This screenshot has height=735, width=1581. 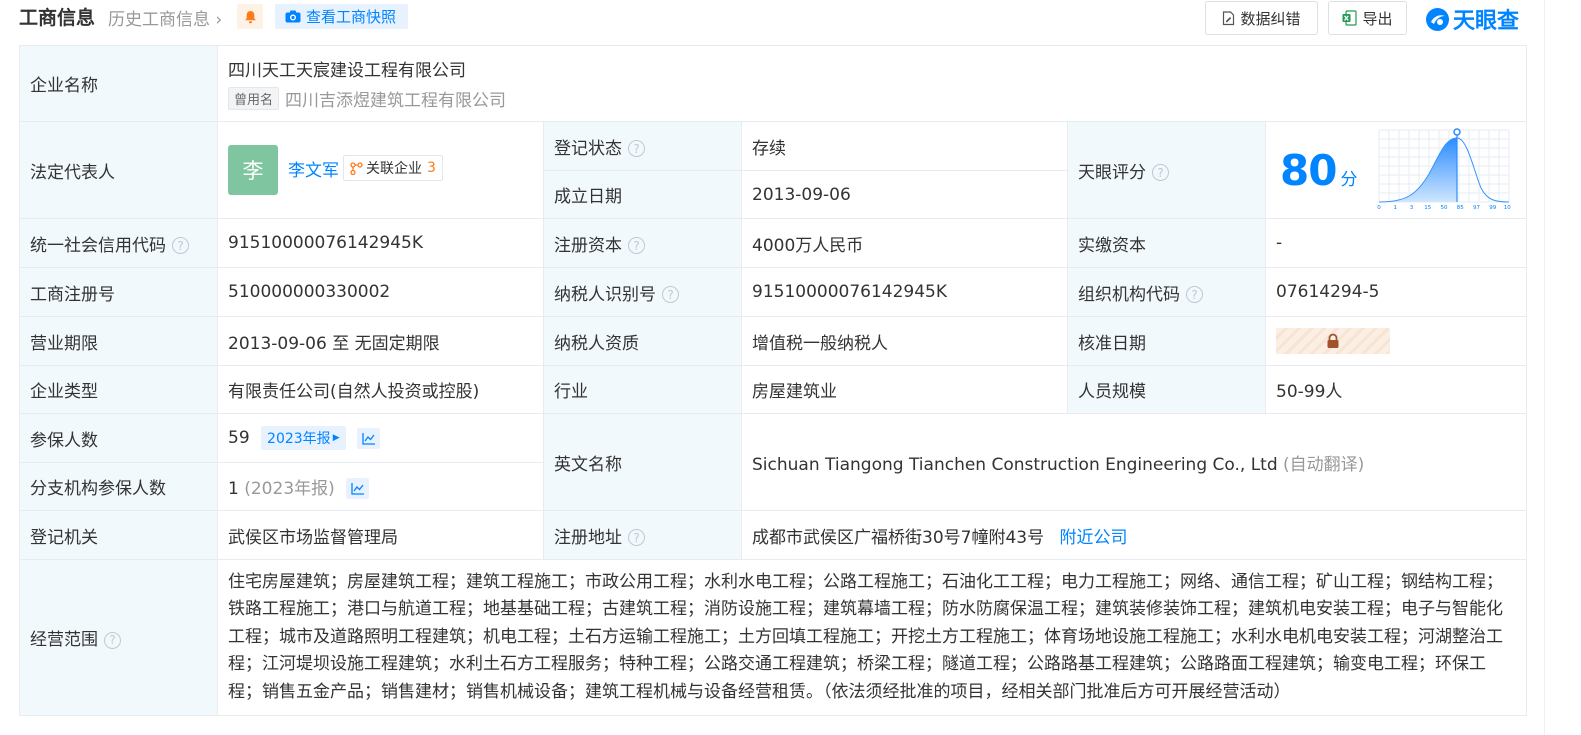 What do you see at coordinates (1229, 17) in the screenshot?
I see `edit-doc-icon` at bounding box center [1229, 17].